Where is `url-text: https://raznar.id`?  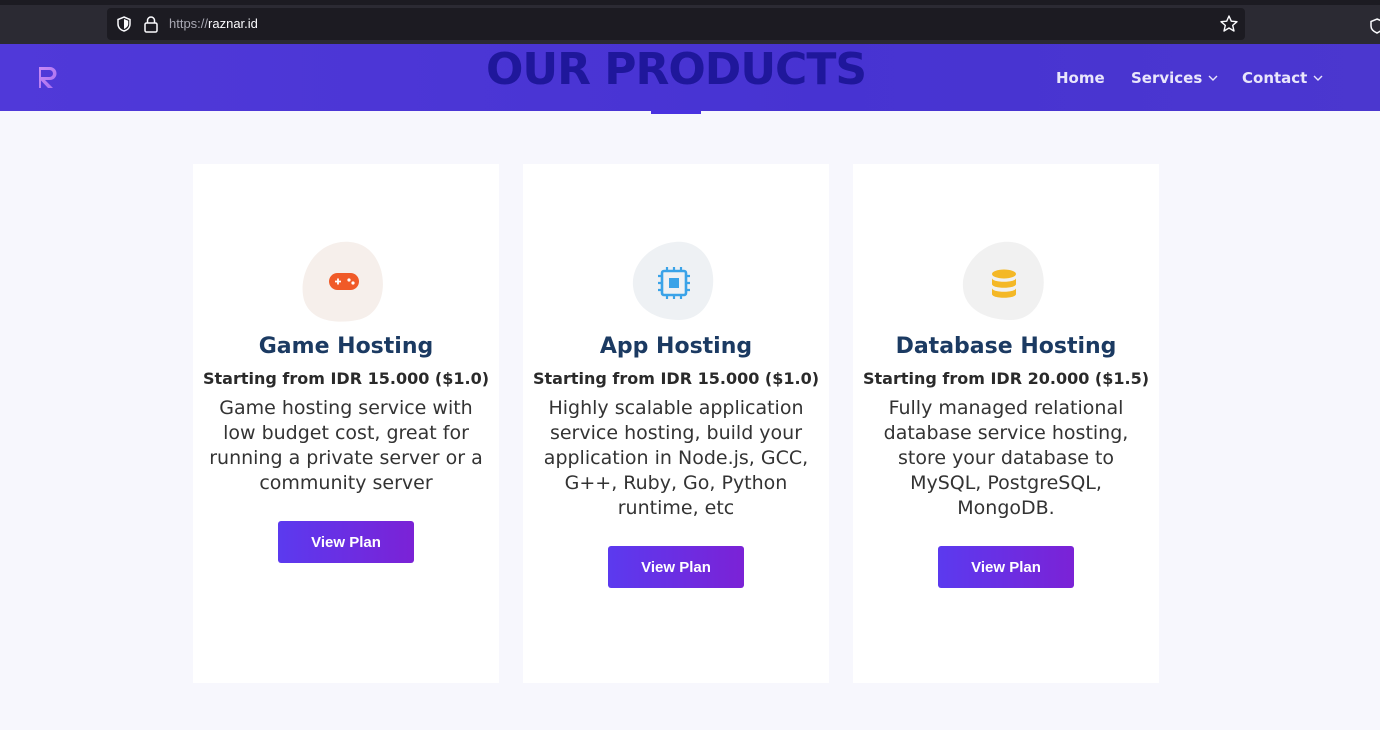
url-text: https://raznar.id is located at coordinates (213, 23).